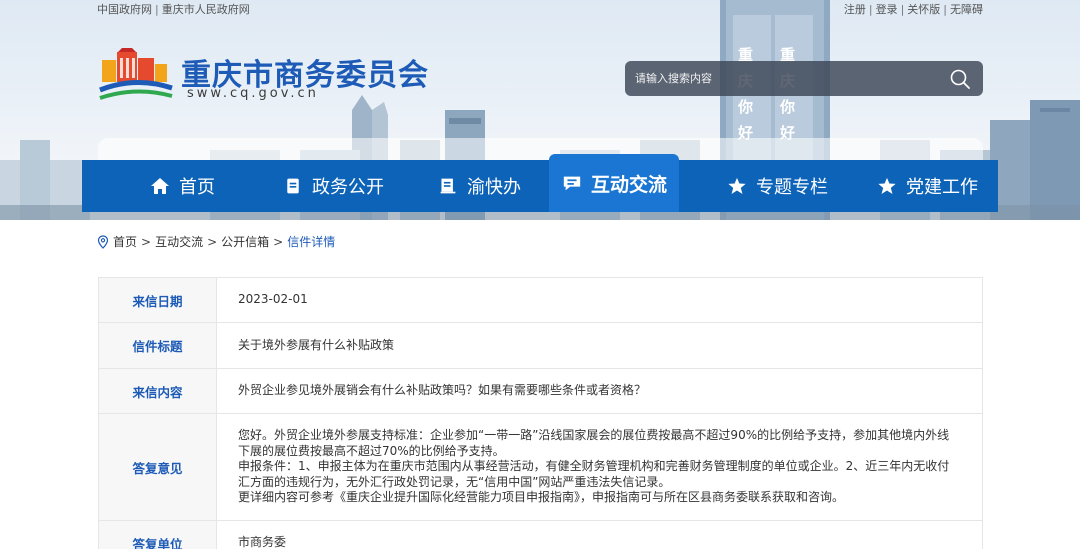 The width and height of the screenshot is (1080, 549). Describe the element at coordinates (628, 184) in the screenshot. I see `nav-label: 互动交流` at that location.